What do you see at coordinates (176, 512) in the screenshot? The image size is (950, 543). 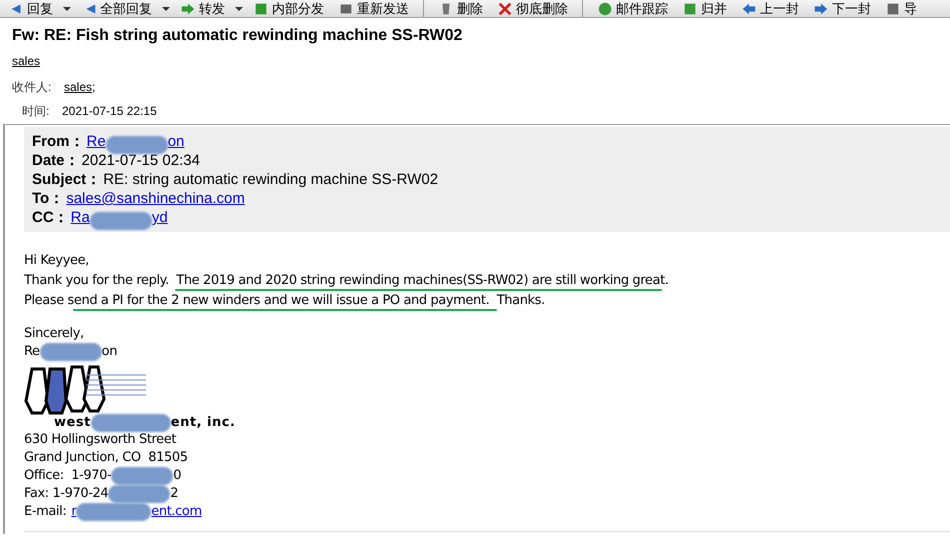 I see `email-link: ent.com` at bounding box center [176, 512].